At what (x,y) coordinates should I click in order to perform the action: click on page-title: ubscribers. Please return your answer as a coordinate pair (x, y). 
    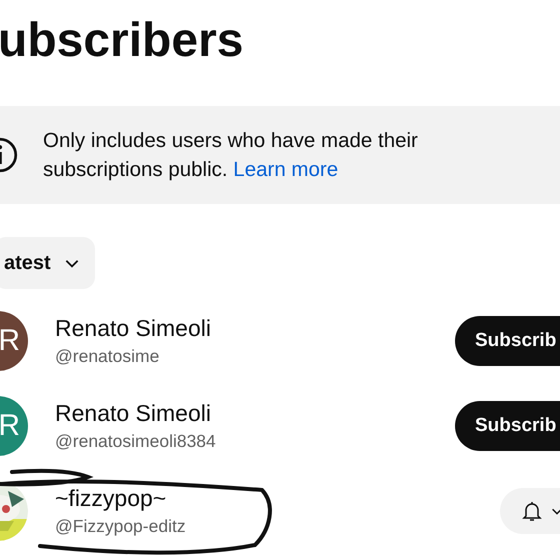
    Looking at the image, I should click on (122, 41).